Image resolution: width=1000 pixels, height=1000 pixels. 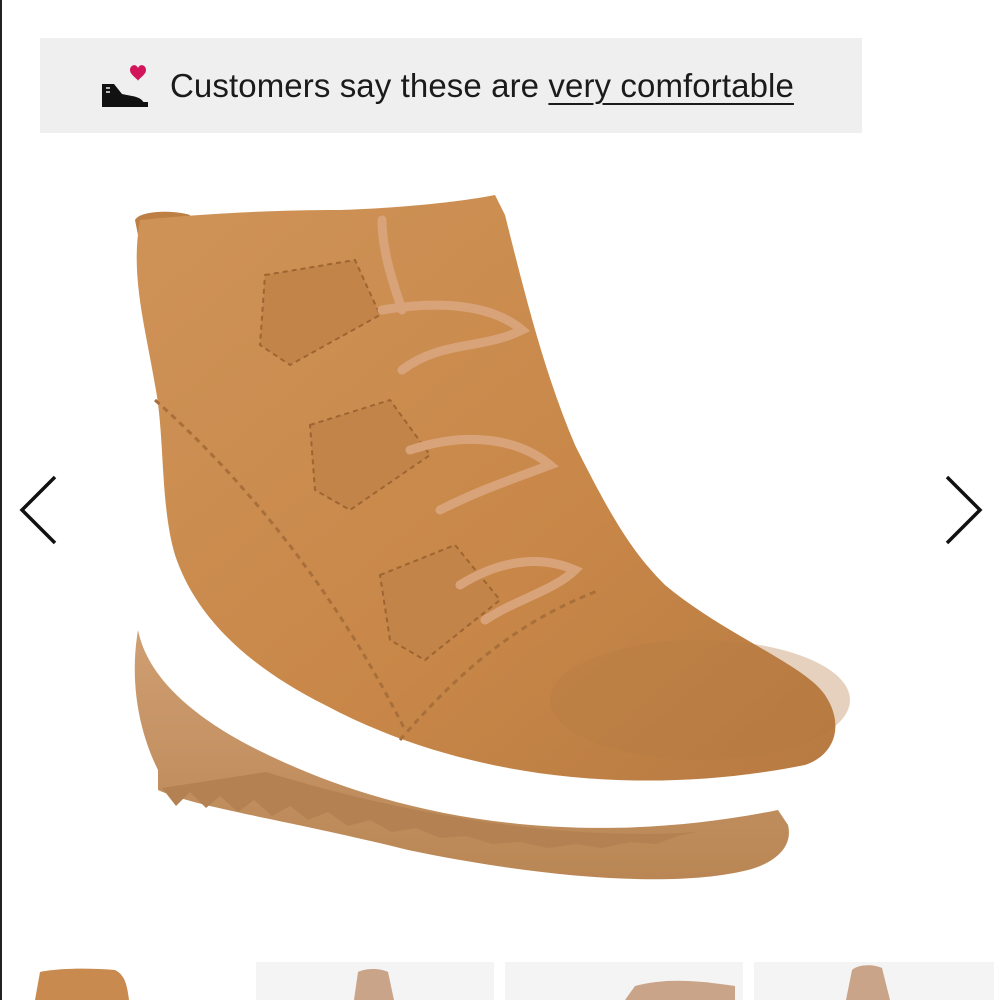 What do you see at coordinates (359, 85) in the screenshot?
I see `comfort-banner-prefix: Customers say these are` at bounding box center [359, 85].